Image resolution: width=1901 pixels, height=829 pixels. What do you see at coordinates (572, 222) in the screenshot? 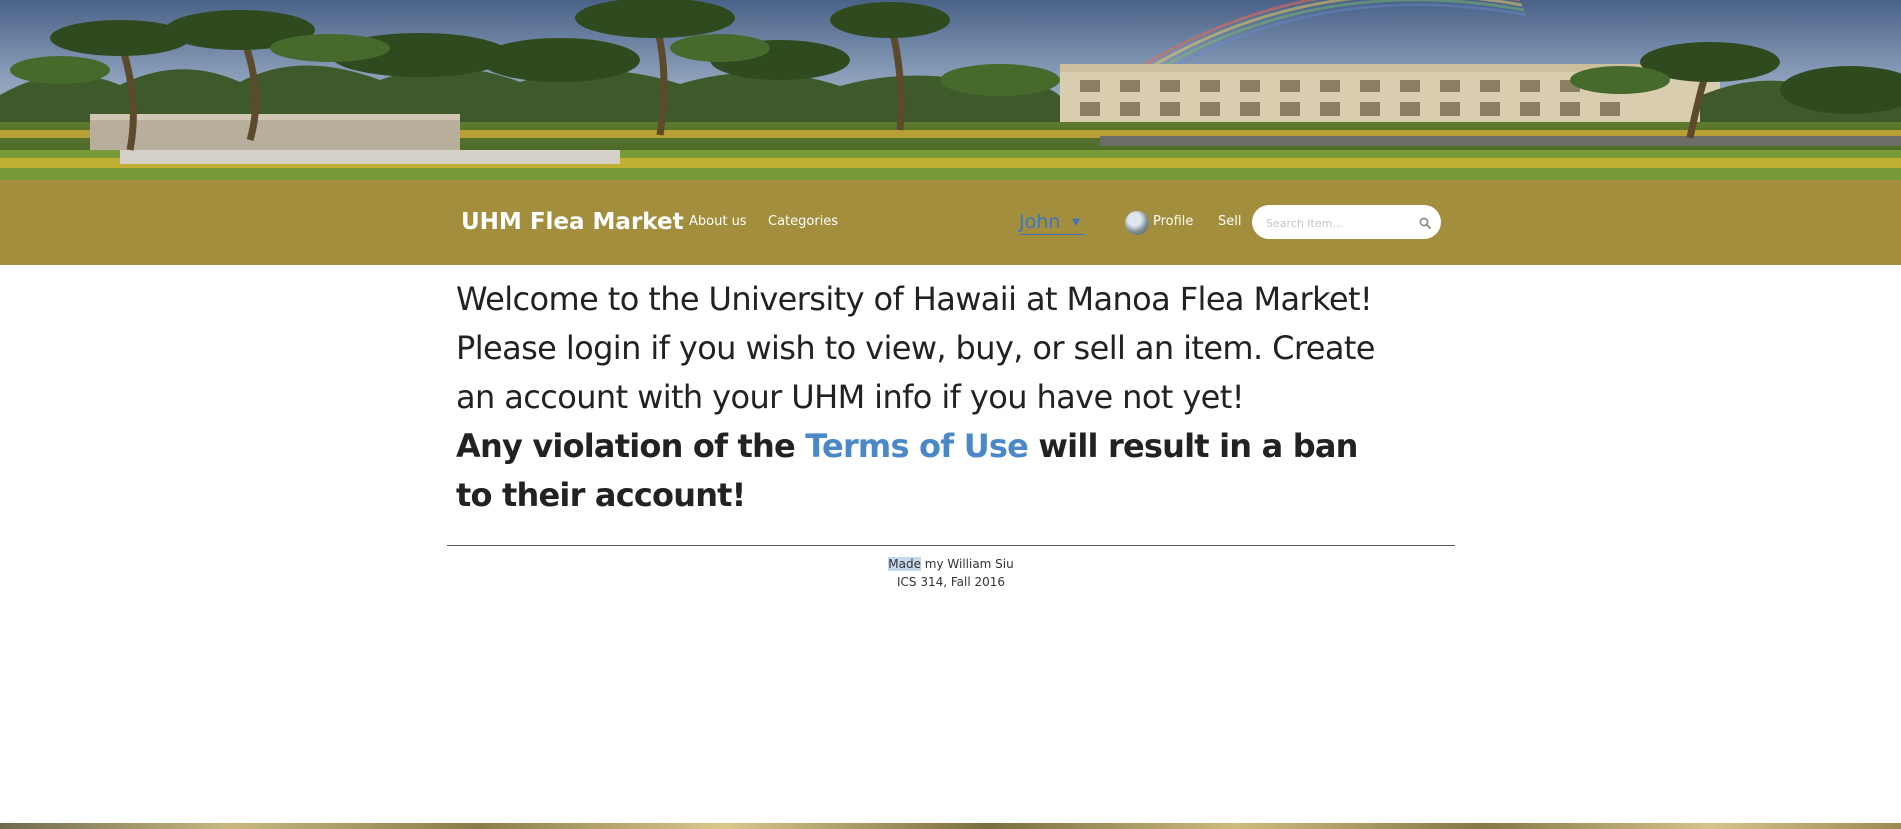
I see `brand-link: UHM Flea Market` at bounding box center [572, 222].